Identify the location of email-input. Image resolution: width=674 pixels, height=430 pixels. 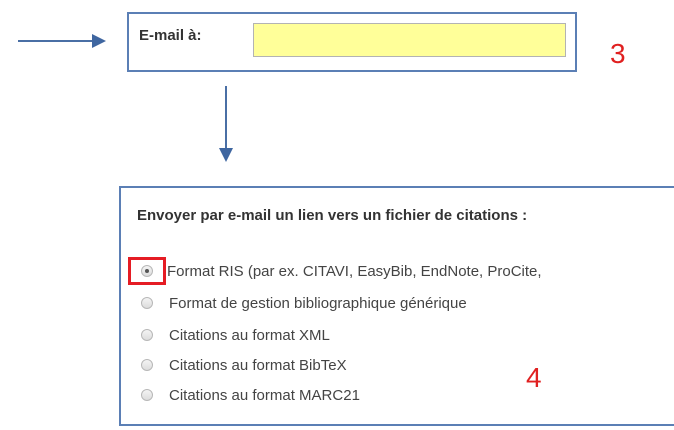
(409, 40).